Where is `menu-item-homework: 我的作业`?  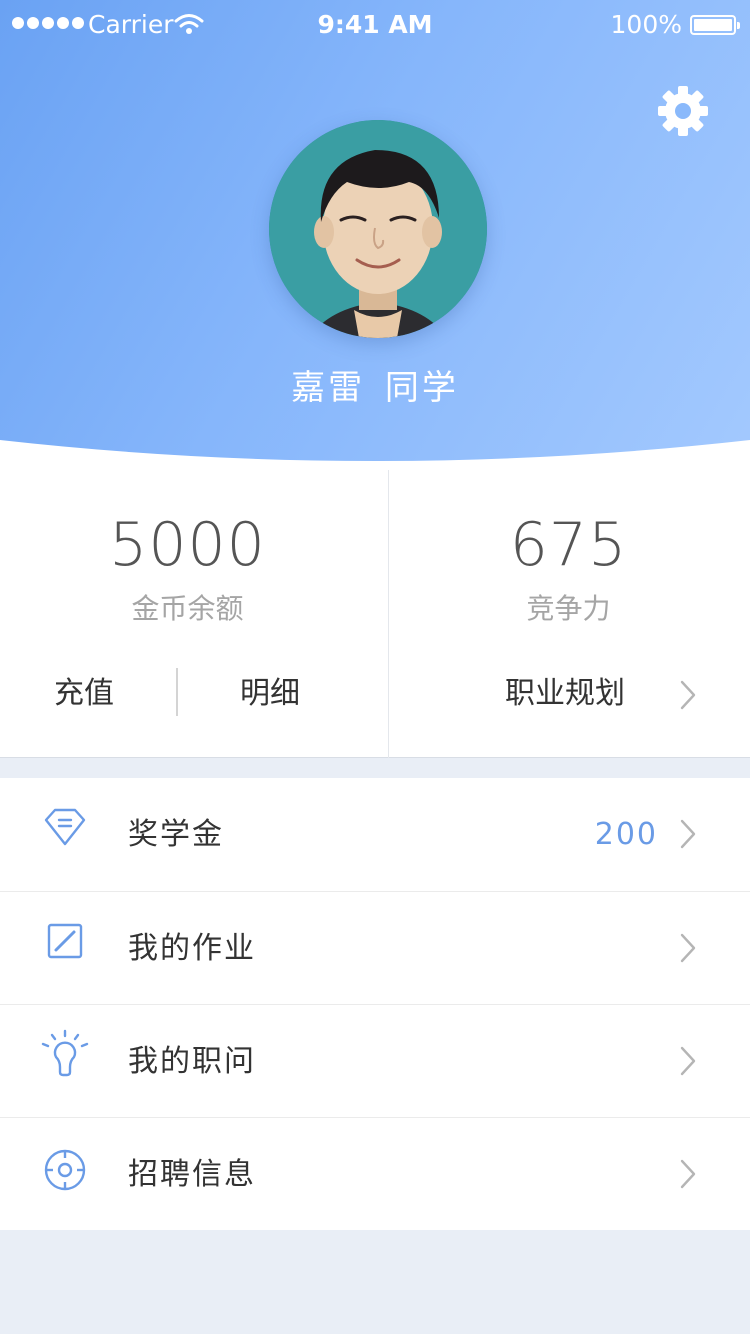
menu-item-homework: 我的作业 is located at coordinates (375, 947).